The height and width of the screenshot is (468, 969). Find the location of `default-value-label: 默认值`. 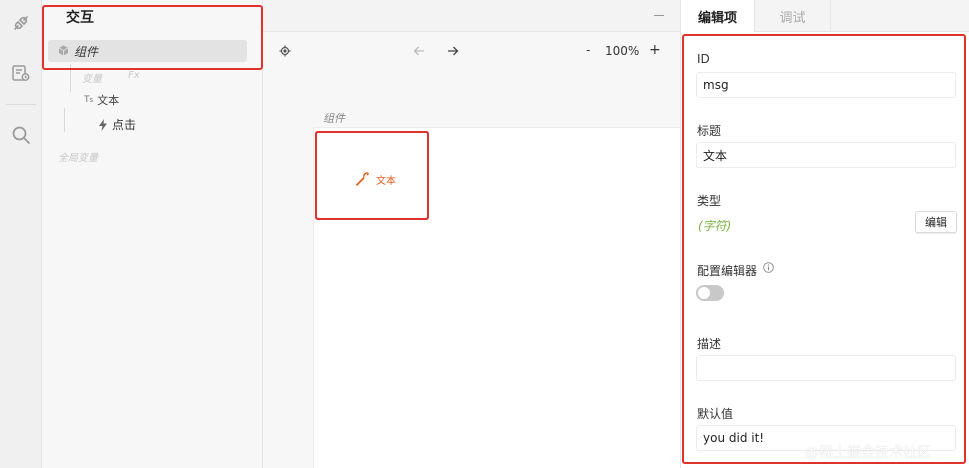

default-value-label: 默认值 is located at coordinates (715, 414).